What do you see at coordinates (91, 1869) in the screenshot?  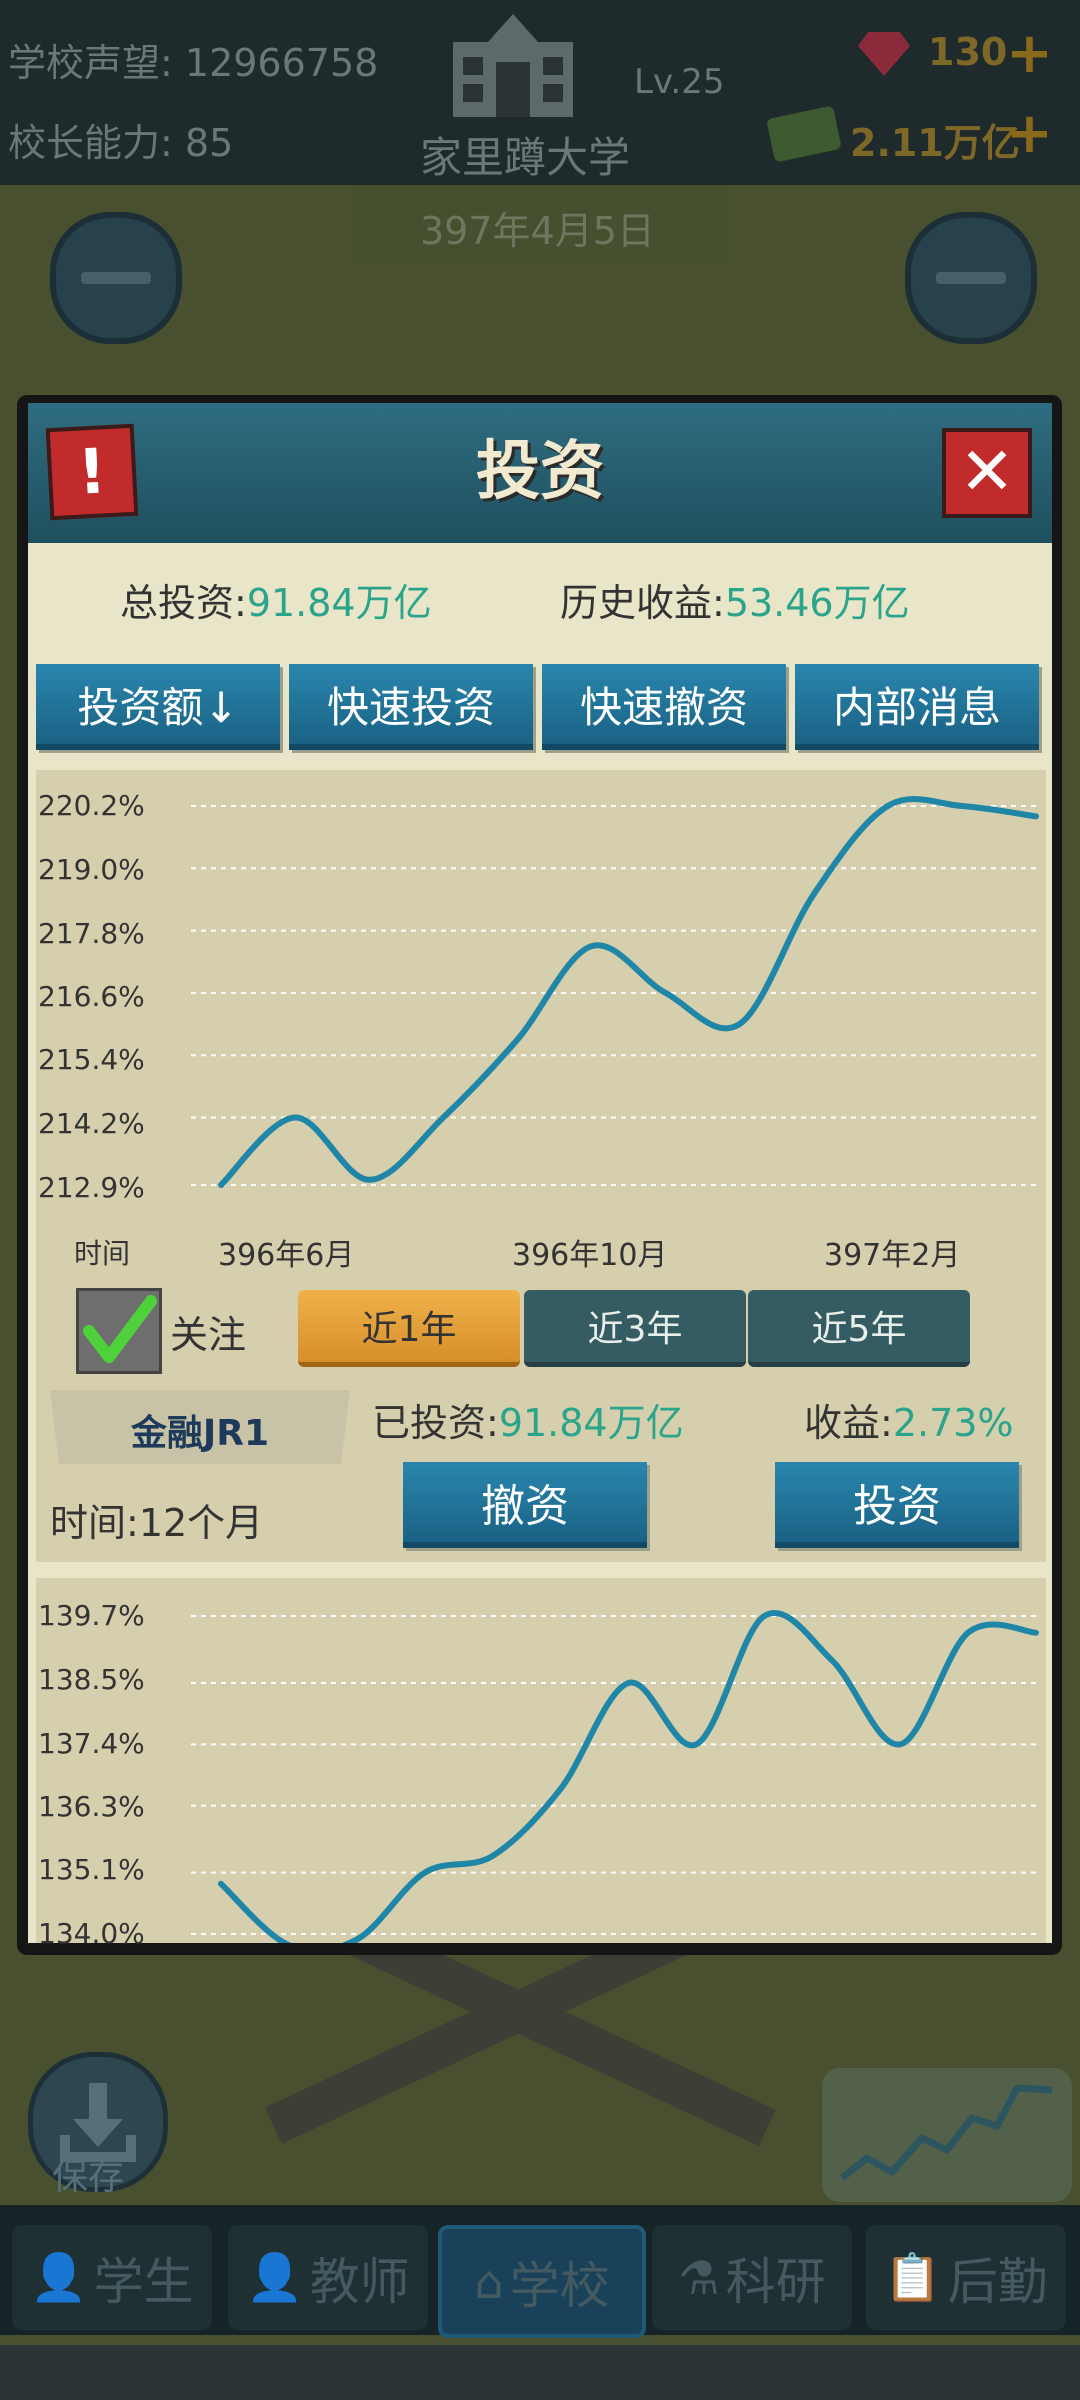 I see `y-tick-label: 135.1%` at bounding box center [91, 1869].